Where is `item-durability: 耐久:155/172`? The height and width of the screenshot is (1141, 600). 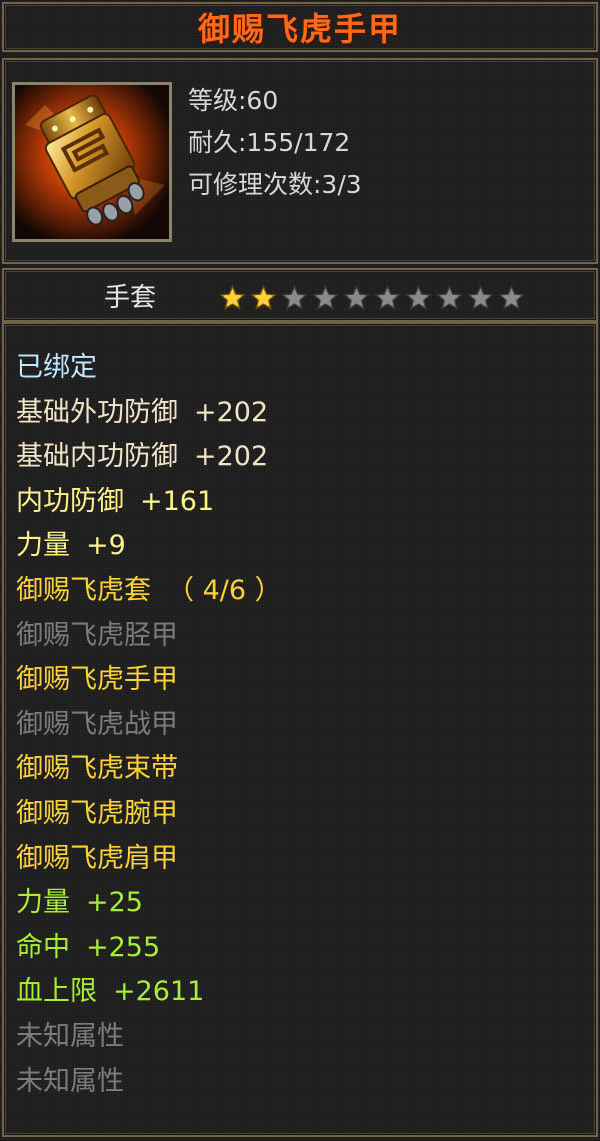 item-durability: 耐久:155/172 is located at coordinates (269, 142).